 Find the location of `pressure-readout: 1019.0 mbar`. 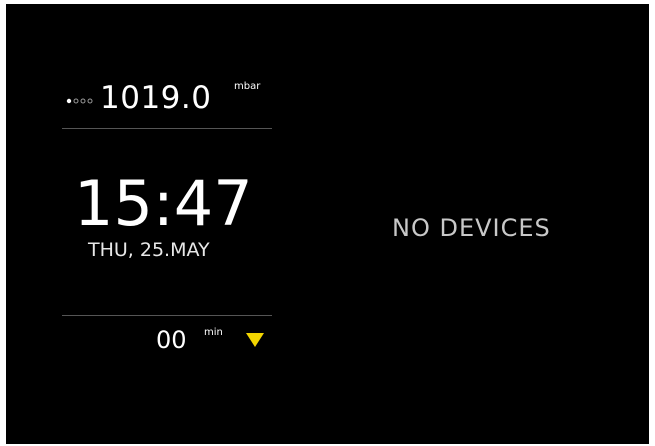

pressure-readout: 1019.0 mbar is located at coordinates (171, 98).